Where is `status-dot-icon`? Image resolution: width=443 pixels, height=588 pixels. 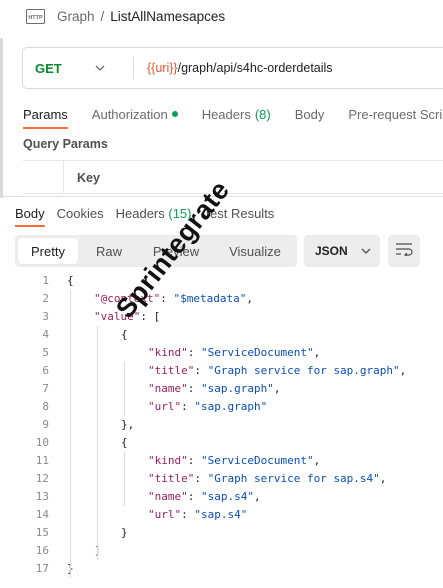 status-dot-icon is located at coordinates (174, 114).